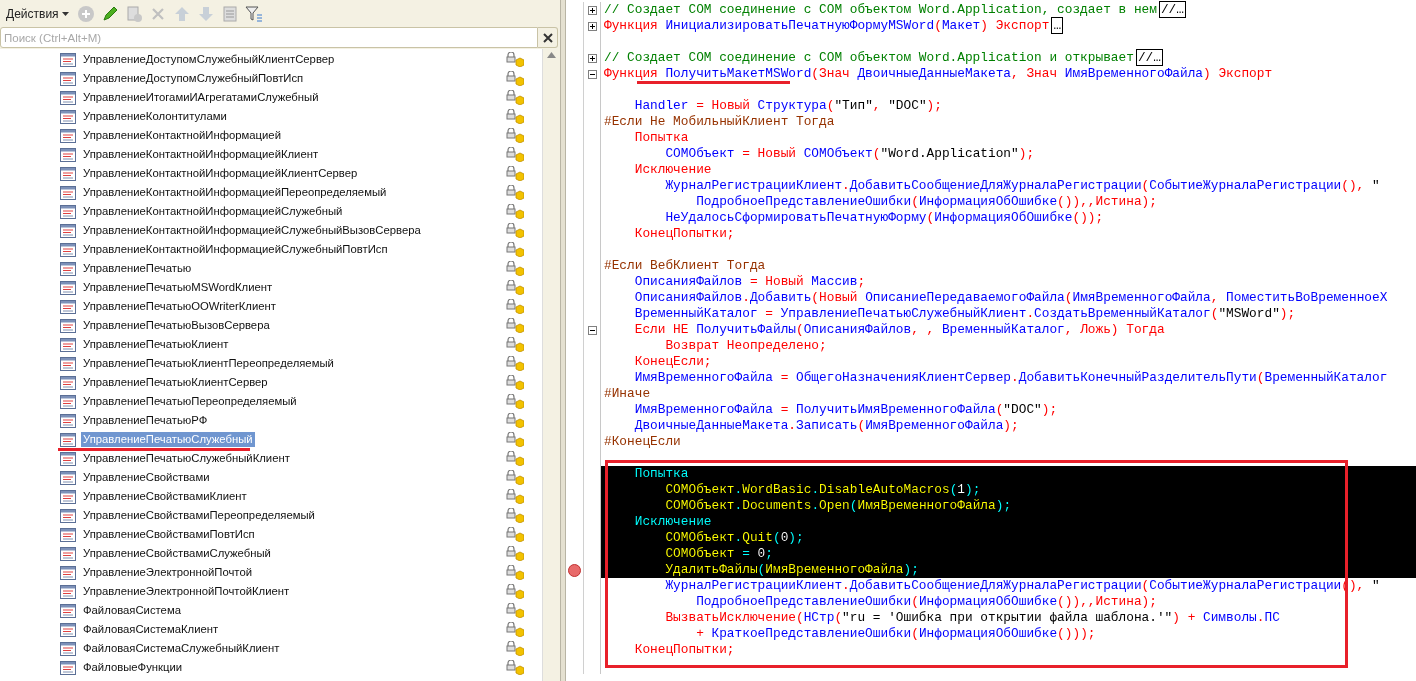 This screenshot has height=681, width=1416. What do you see at coordinates (65, 13) in the screenshot?
I see `caret-icon` at bounding box center [65, 13].